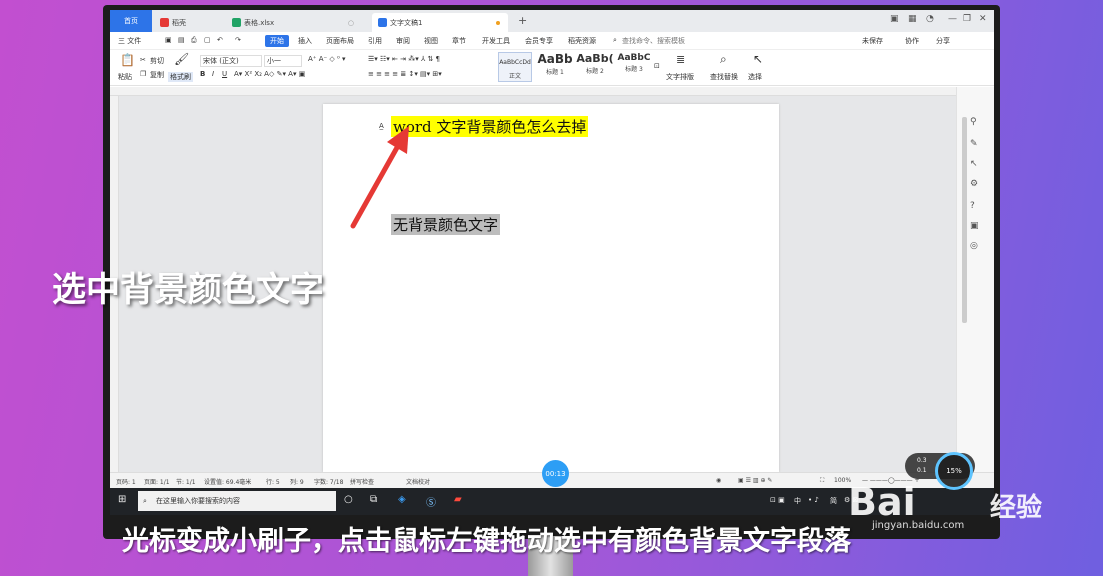  Describe the element at coordinates (362, 481) in the screenshot. I see `spell-check-button: 拼写检查` at that location.